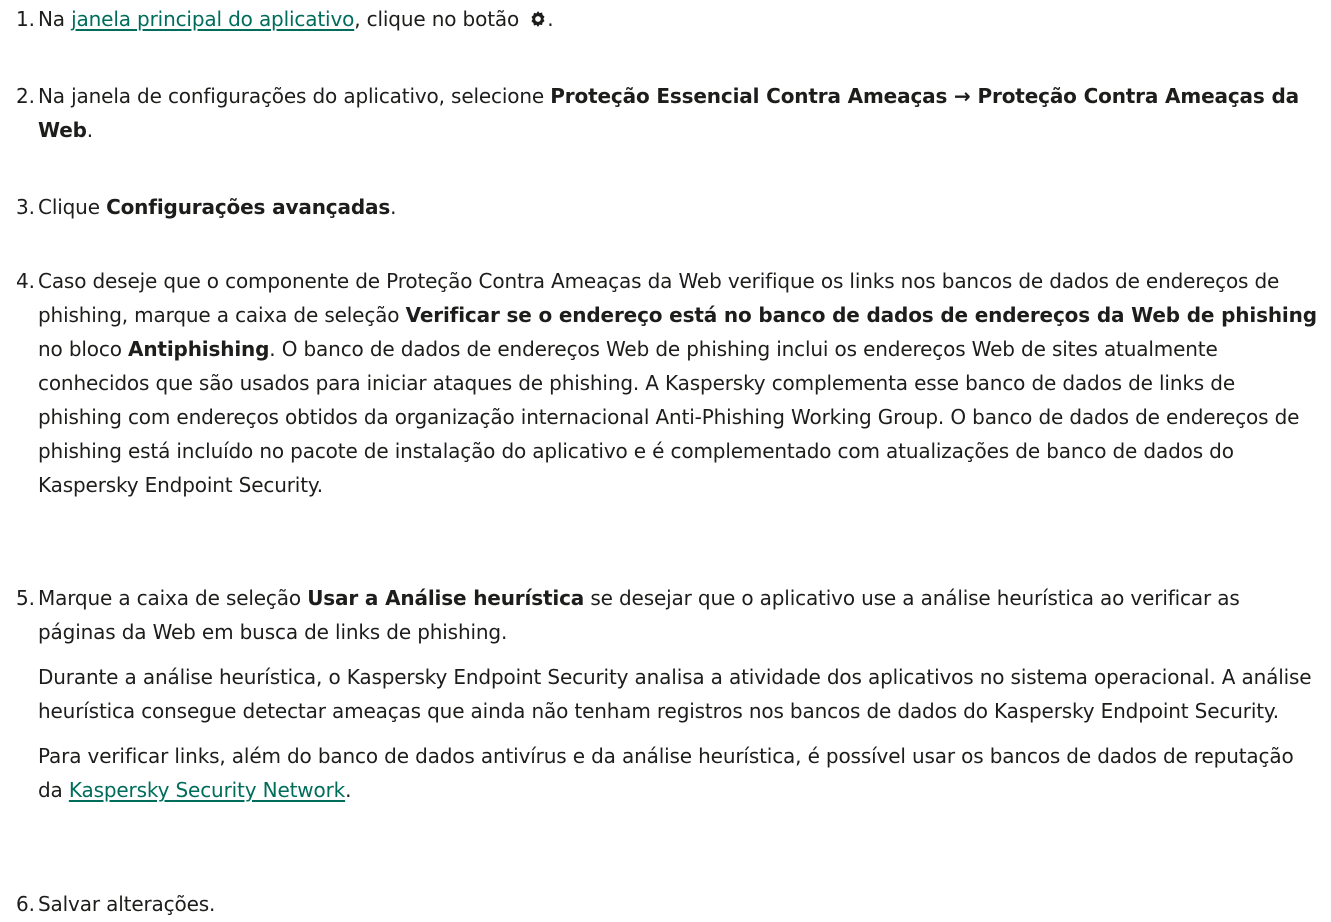 Image resolution: width=1331 pixels, height=922 pixels. What do you see at coordinates (207, 790) in the screenshot?
I see `ksn-link: Kaspersky Security Network` at bounding box center [207, 790].